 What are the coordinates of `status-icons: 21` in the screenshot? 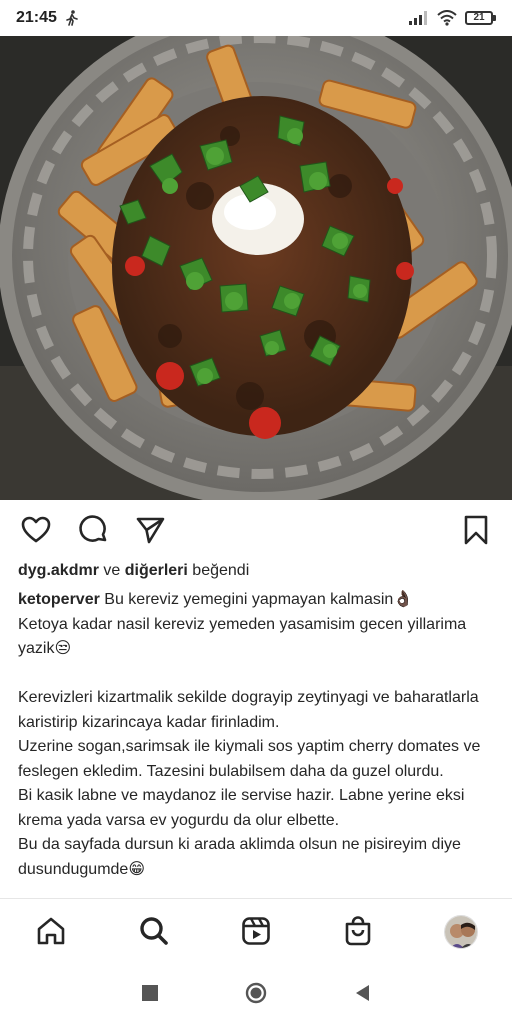 It's located at (452, 18).